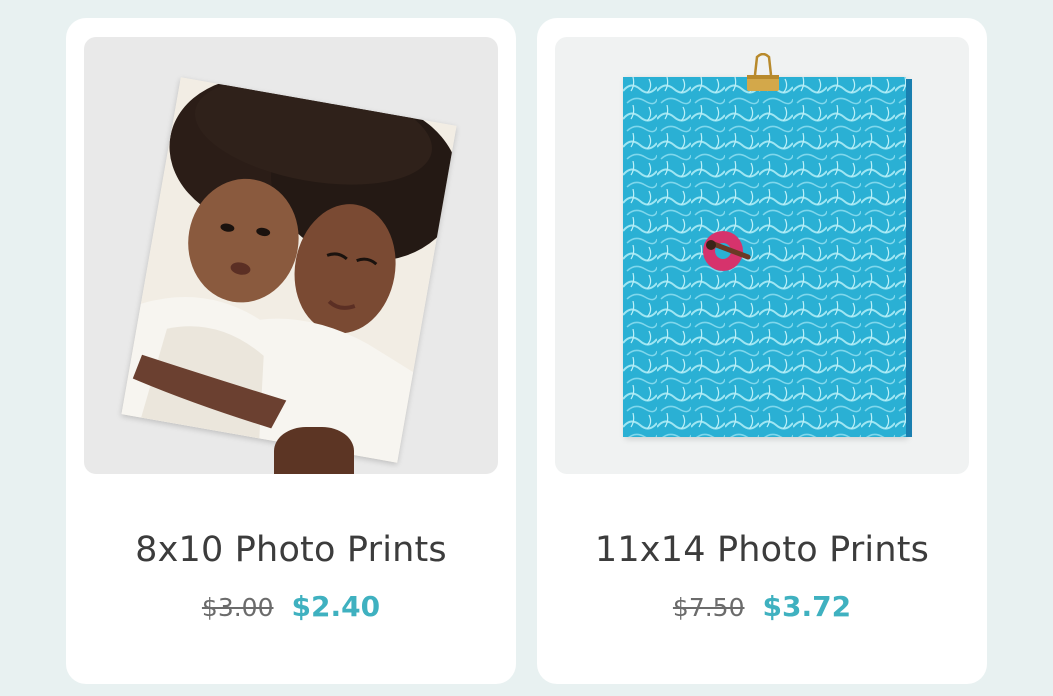 The image size is (1053, 696). I want to click on photo-print-pool, so click(764, 257).